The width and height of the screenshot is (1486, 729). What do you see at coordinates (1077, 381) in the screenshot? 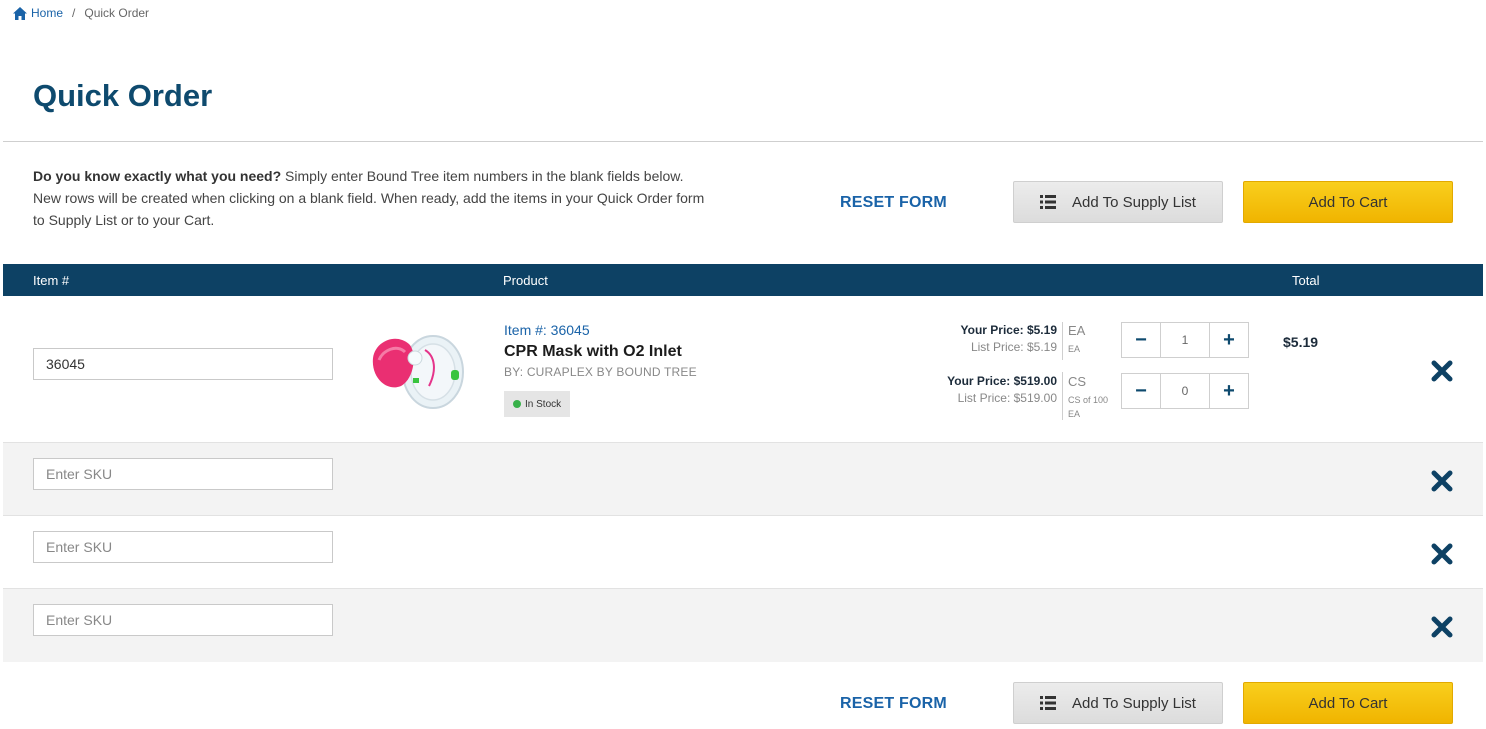
I see `uom-main: CS` at bounding box center [1077, 381].